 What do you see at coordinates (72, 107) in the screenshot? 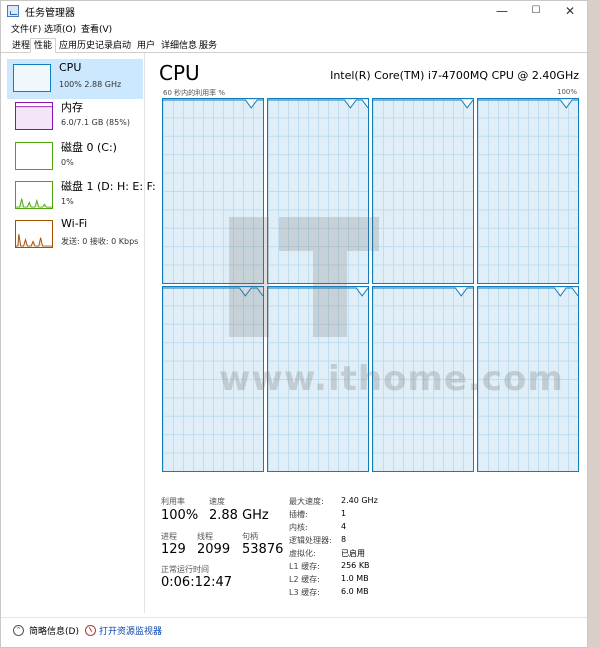
I see `sidebar-item-label: 内存` at bounding box center [72, 107].